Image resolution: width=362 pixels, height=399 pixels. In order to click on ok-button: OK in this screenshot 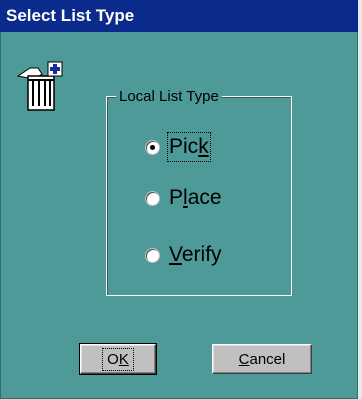, I will do `click(118, 359)`.